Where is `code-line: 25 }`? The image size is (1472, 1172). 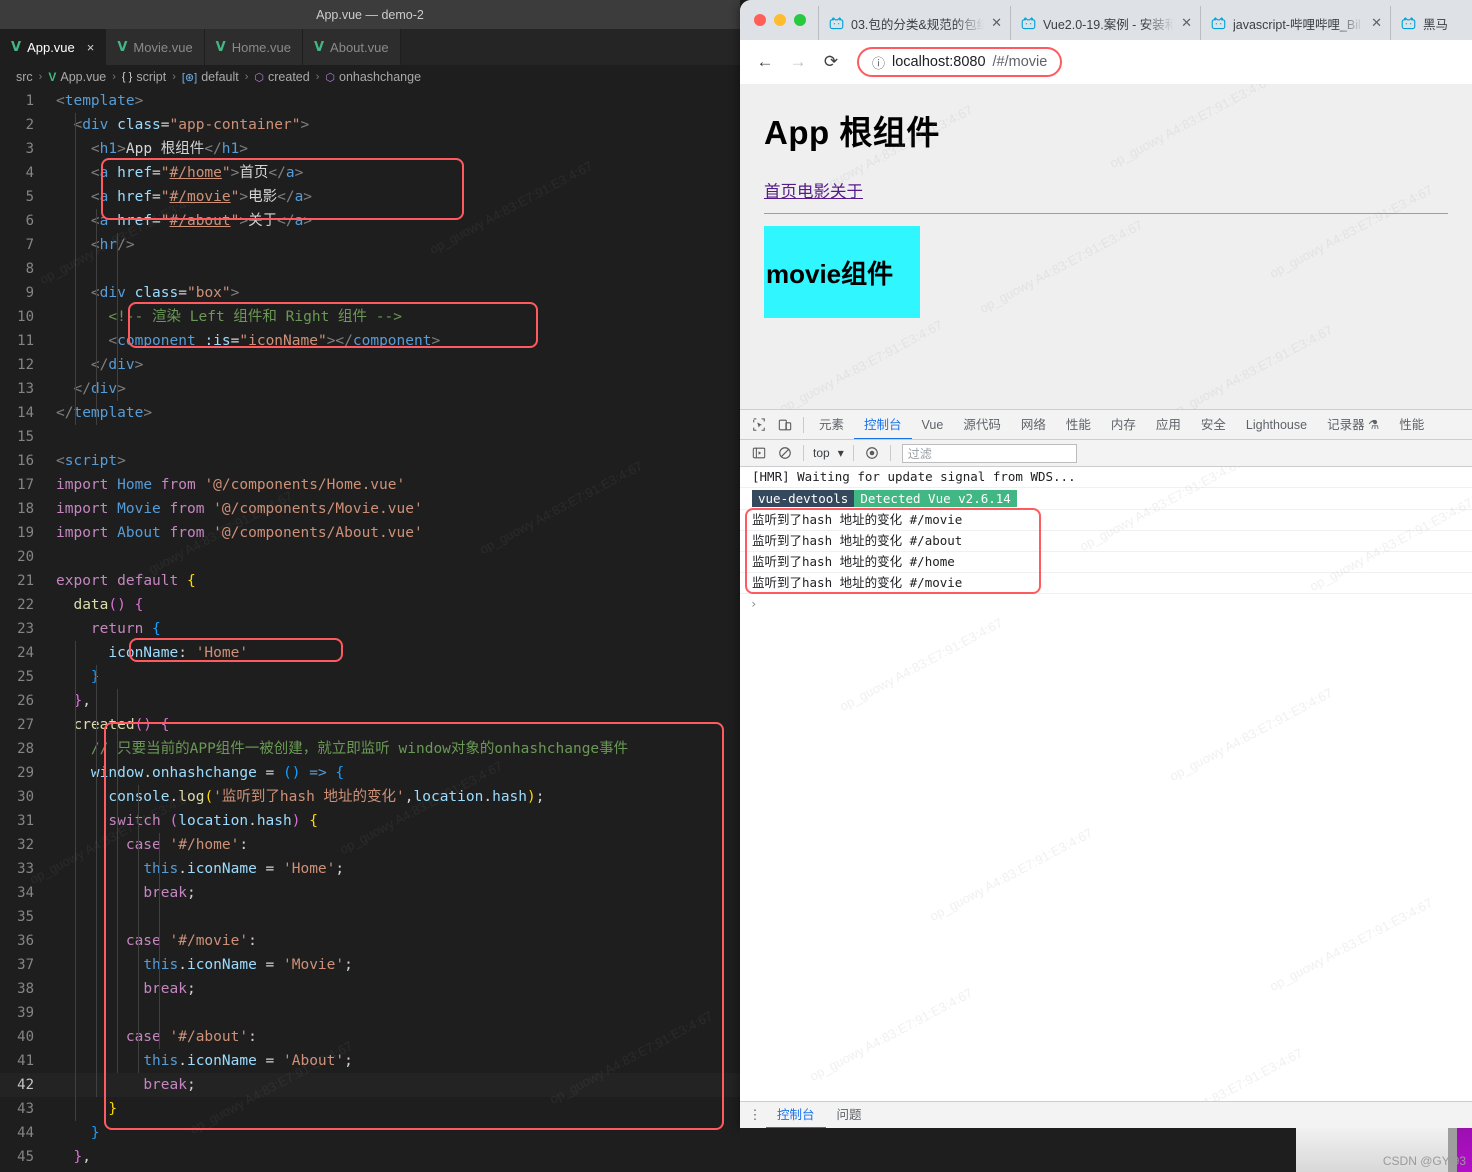 code-line: 25 } is located at coordinates (370, 677).